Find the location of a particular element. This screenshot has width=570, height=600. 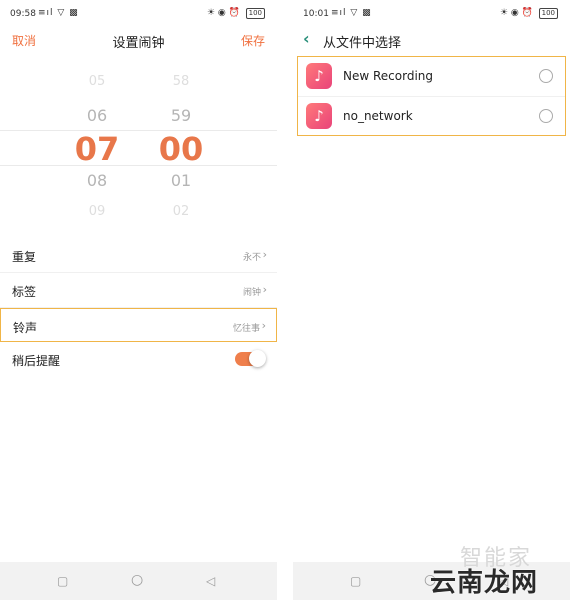

hour-option: 08 is located at coordinates (97, 180).